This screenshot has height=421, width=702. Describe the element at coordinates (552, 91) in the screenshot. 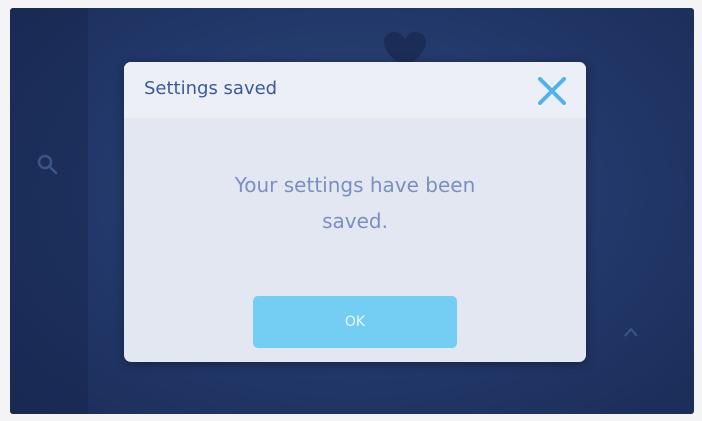

I see `close-icon` at that location.